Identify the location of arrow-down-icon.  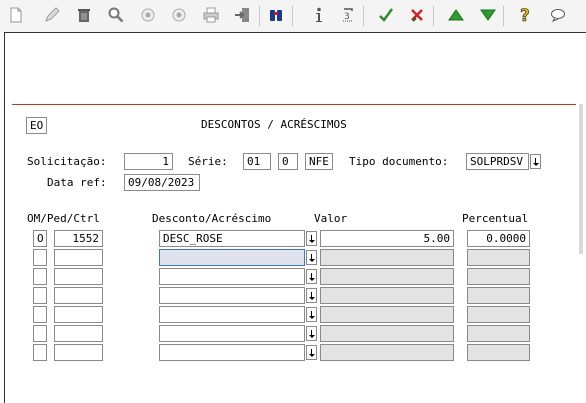
(488, 15).